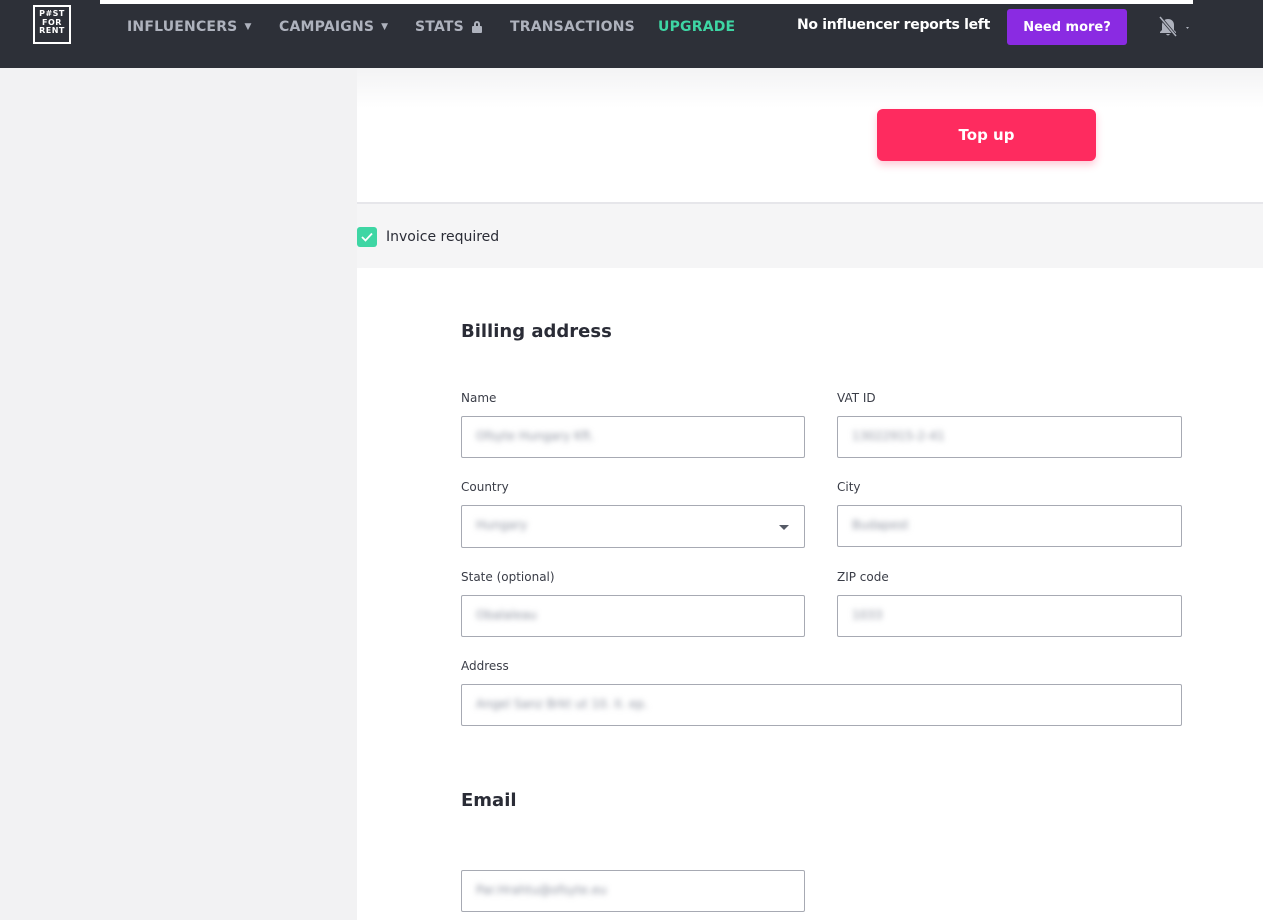  I want to click on address-label: Address, so click(485, 666).